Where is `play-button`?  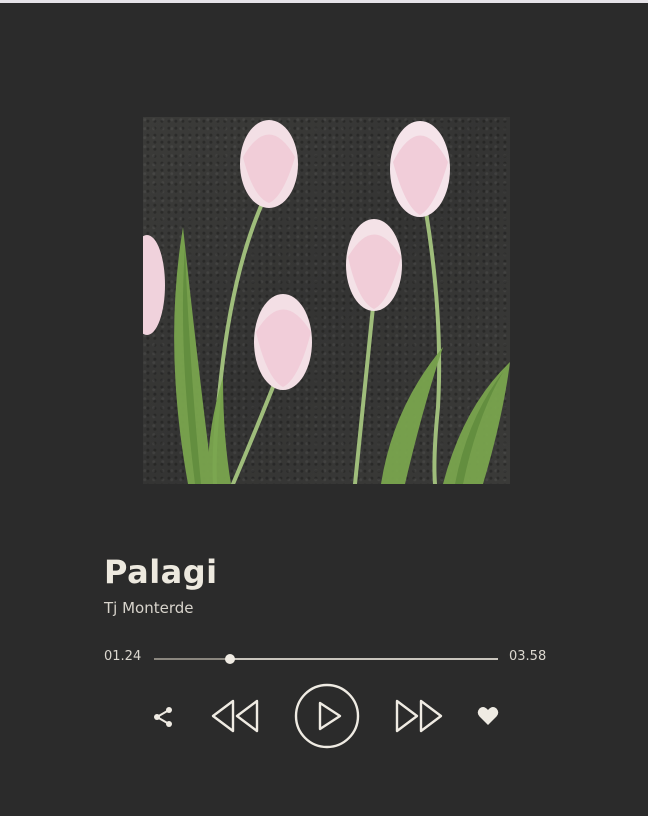
play-button is located at coordinates (327, 716).